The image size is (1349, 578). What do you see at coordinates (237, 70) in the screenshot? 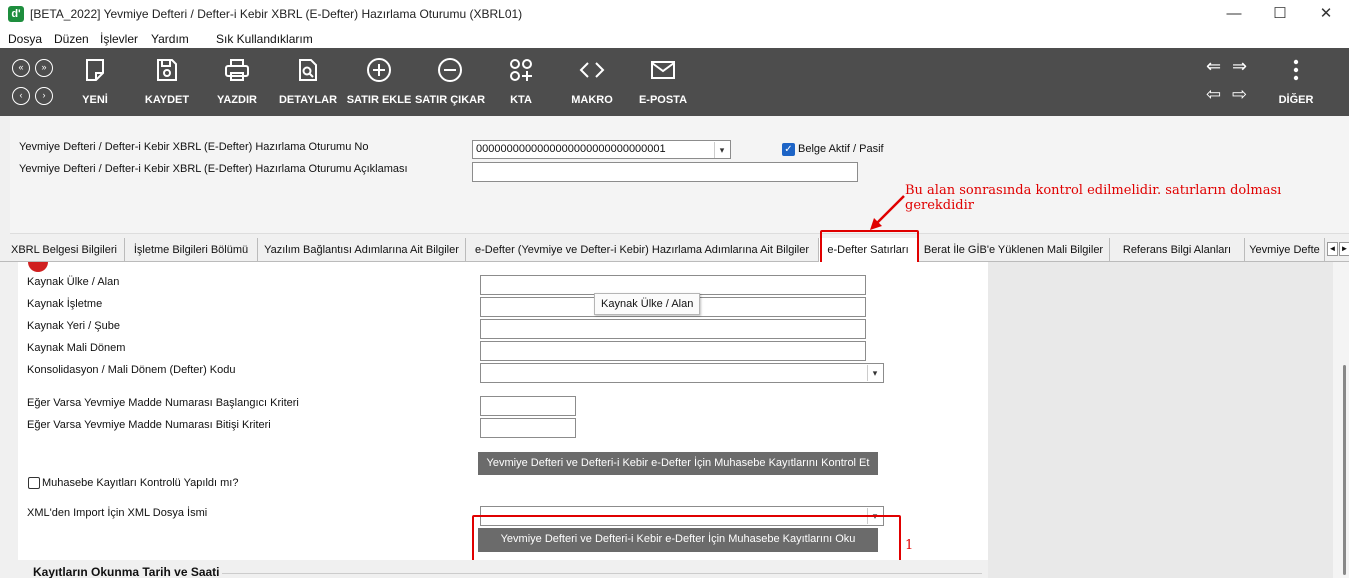
I see `print-icon` at bounding box center [237, 70].